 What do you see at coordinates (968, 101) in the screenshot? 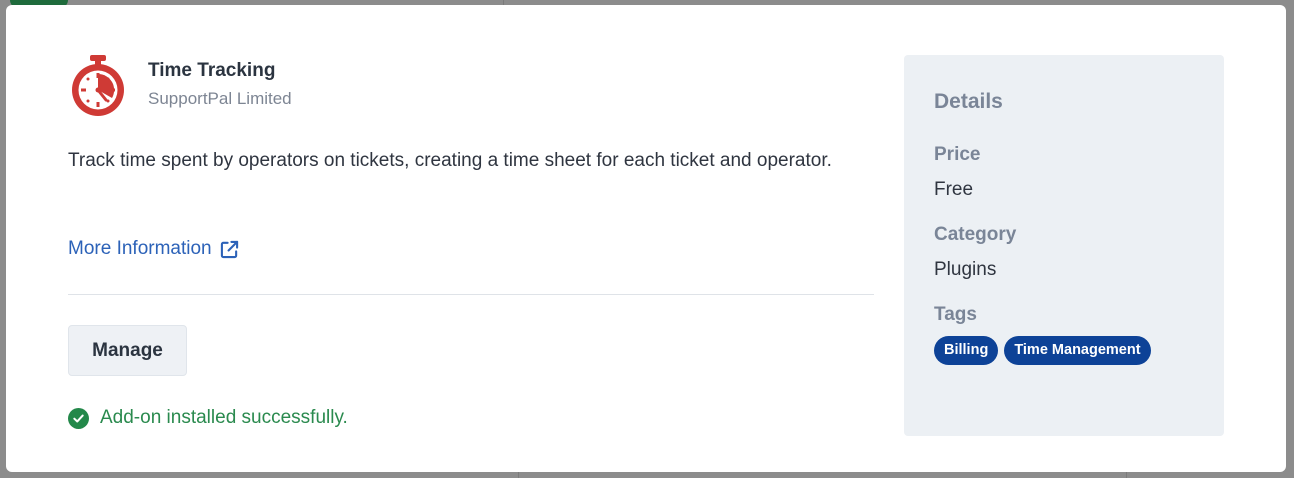
I see `details-heading: Details` at bounding box center [968, 101].